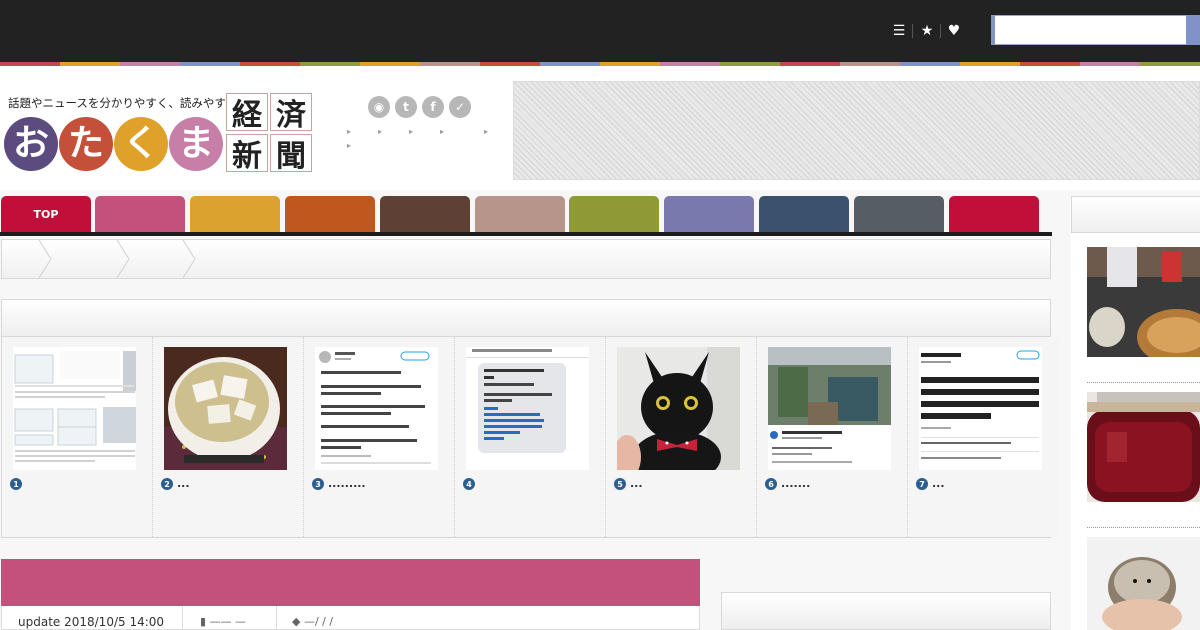 Image resolution: width=1200 pixels, height=630 pixels. Describe the element at coordinates (86, 144) in the screenshot. I see `logo-char-ta: た` at that location.